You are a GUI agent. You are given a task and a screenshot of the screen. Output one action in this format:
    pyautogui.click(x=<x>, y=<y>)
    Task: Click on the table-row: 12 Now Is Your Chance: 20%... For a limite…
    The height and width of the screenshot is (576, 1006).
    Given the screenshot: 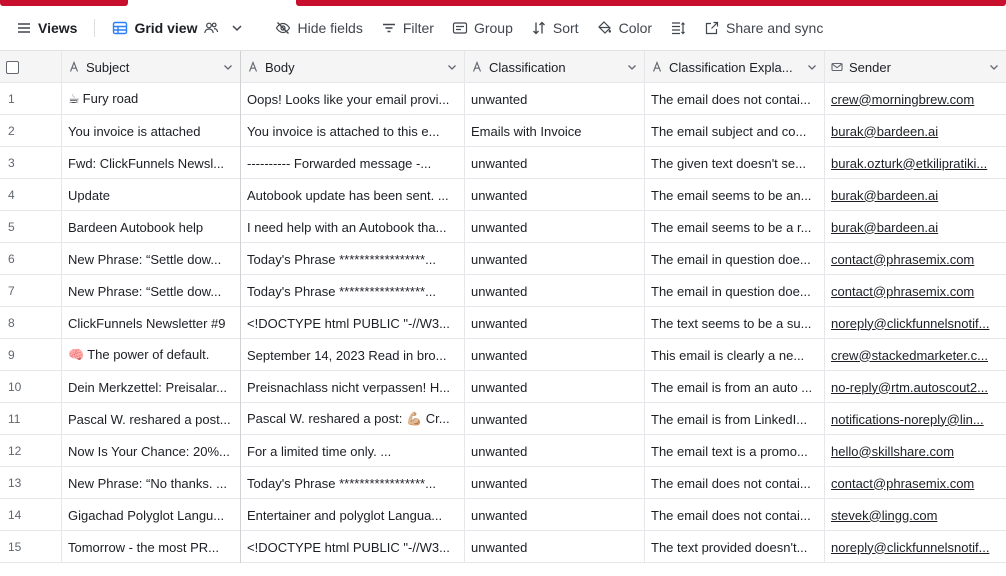 What is the action you would take?
    pyautogui.click(x=503, y=451)
    